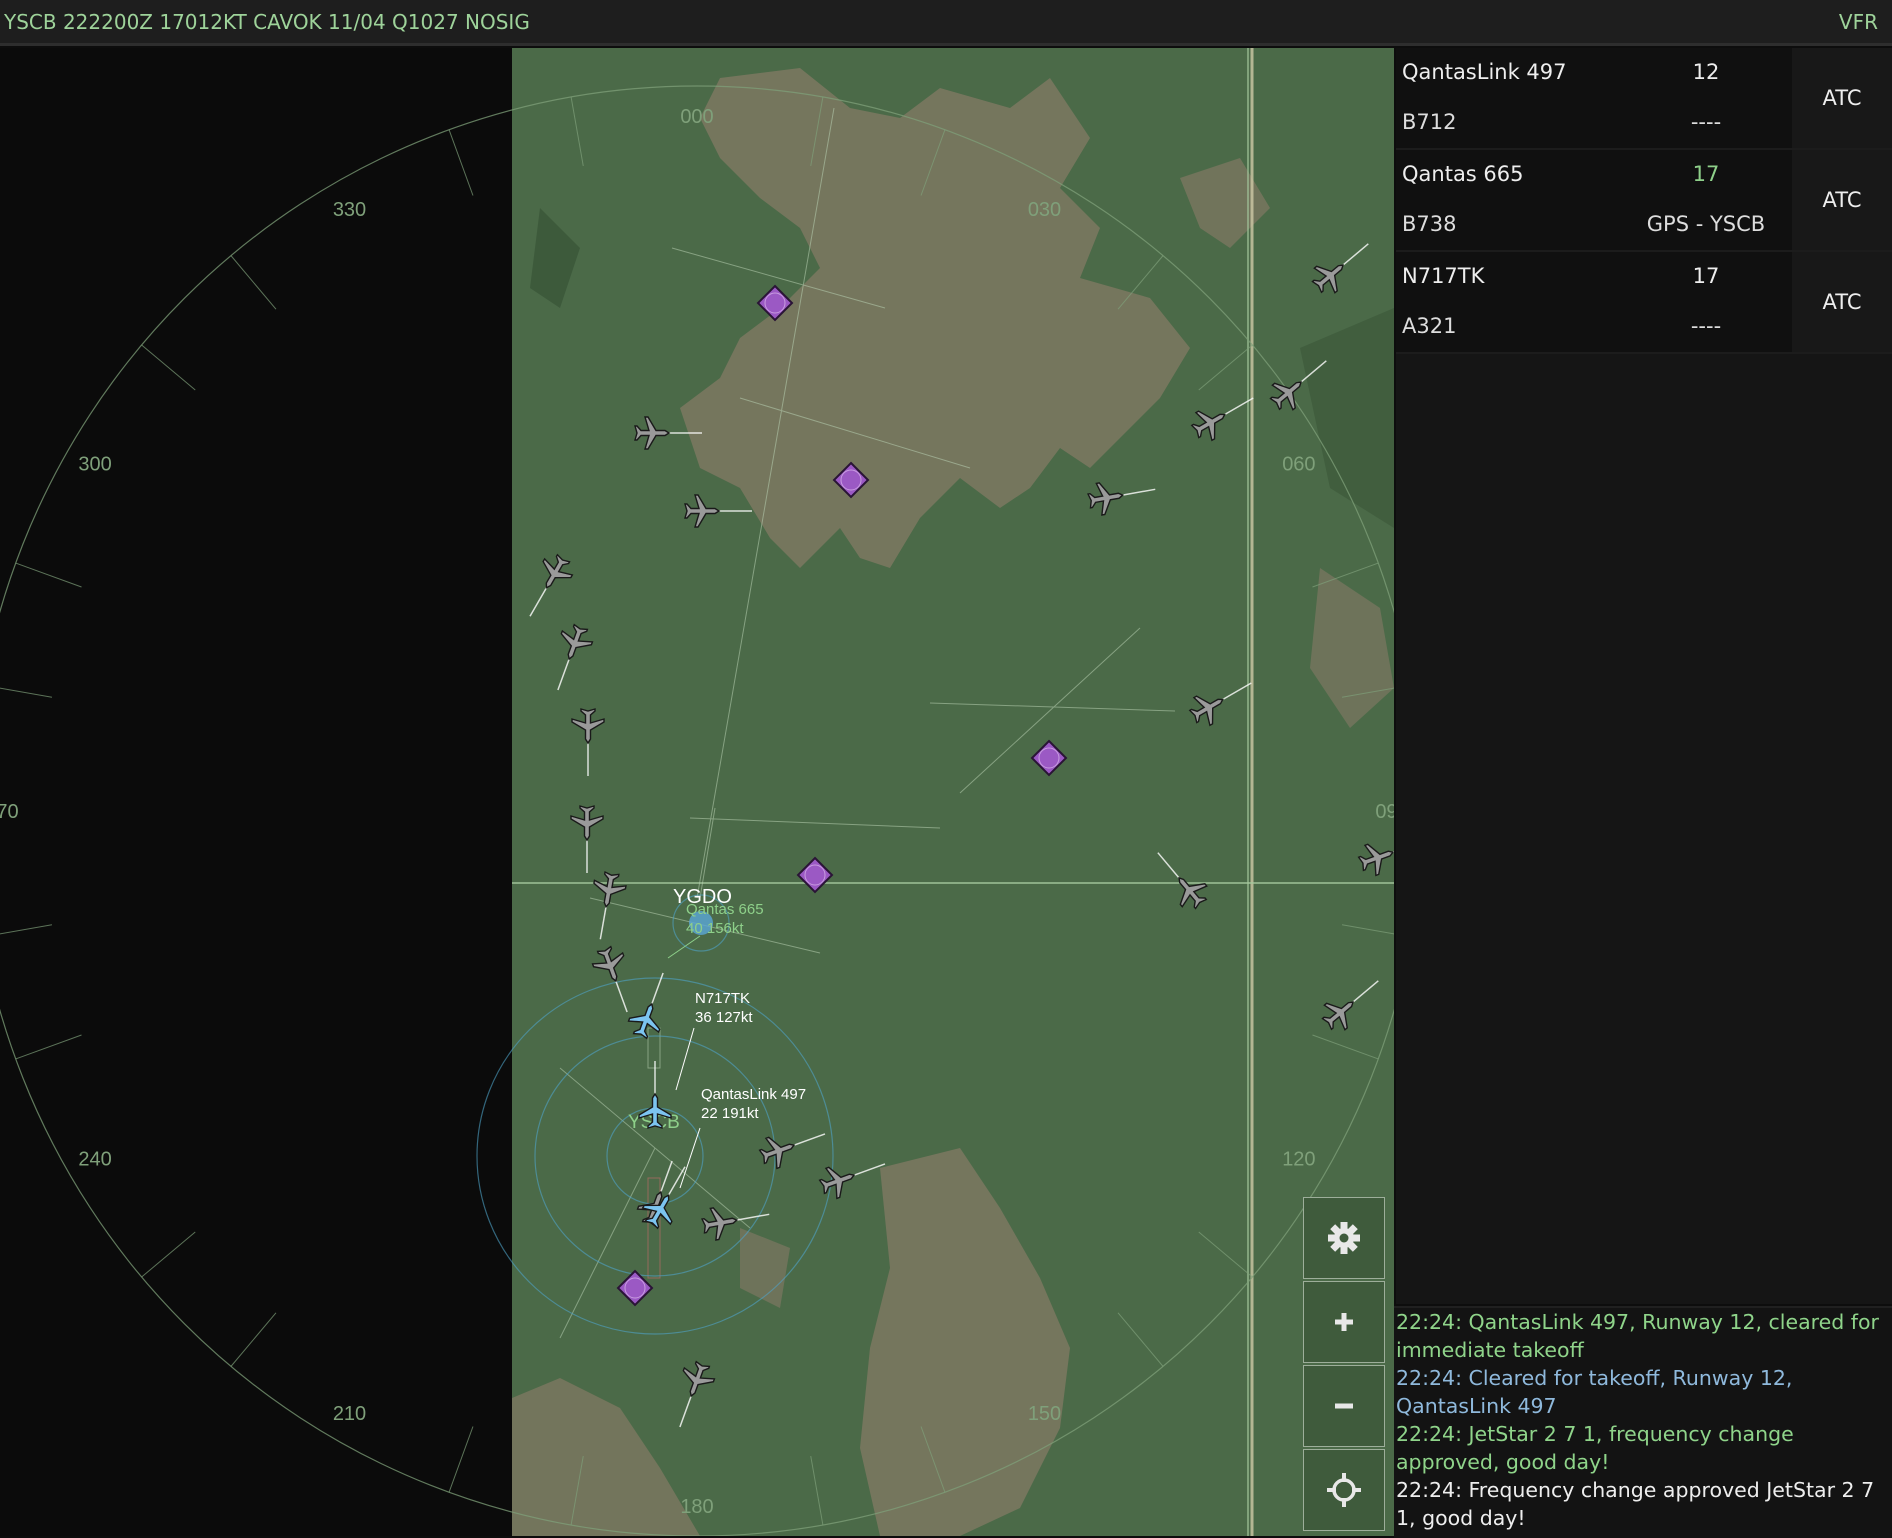 This screenshot has height=1538, width=1892. I want to click on compass-label: 030, so click(1044, 210).